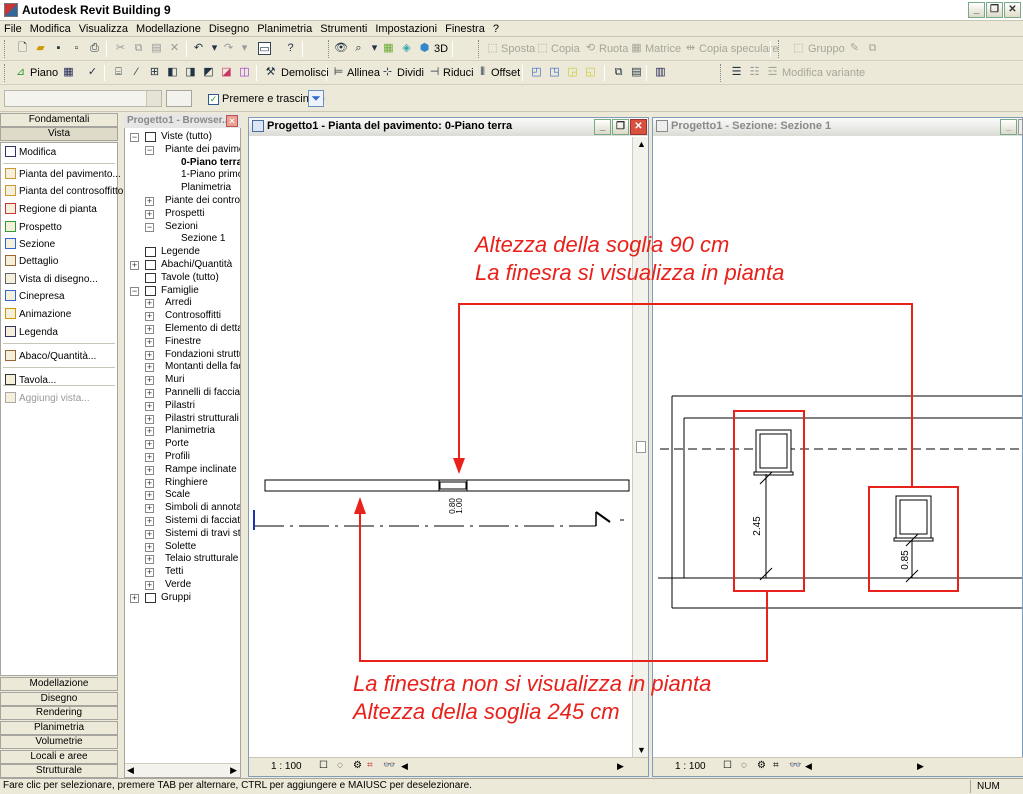  I want to click on plan-window-dimension: 0.80 1.00, so click(456, 506).